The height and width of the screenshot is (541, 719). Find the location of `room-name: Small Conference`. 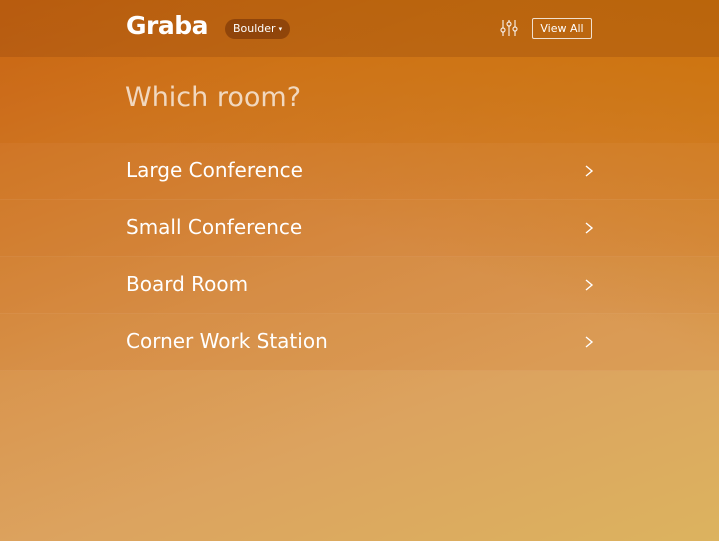

room-name: Small Conference is located at coordinates (214, 227).